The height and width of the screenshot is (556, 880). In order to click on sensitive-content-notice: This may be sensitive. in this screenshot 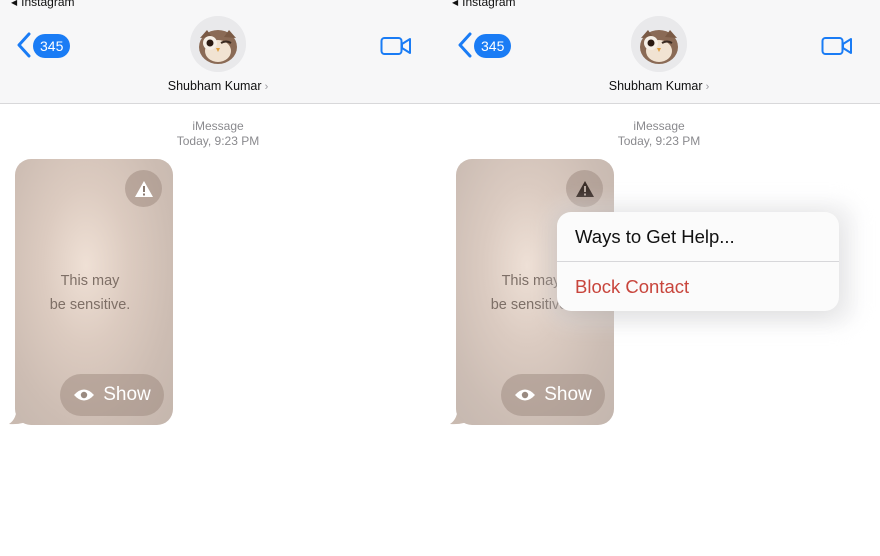, I will do `click(90, 293)`.